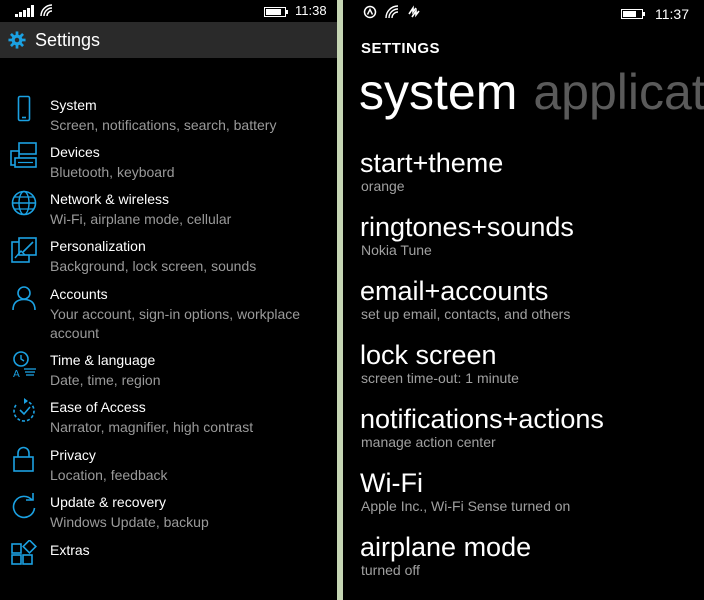 The width and height of the screenshot is (704, 600). Describe the element at coordinates (24, 552) in the screenshot. I see `extras-icon` at that location.